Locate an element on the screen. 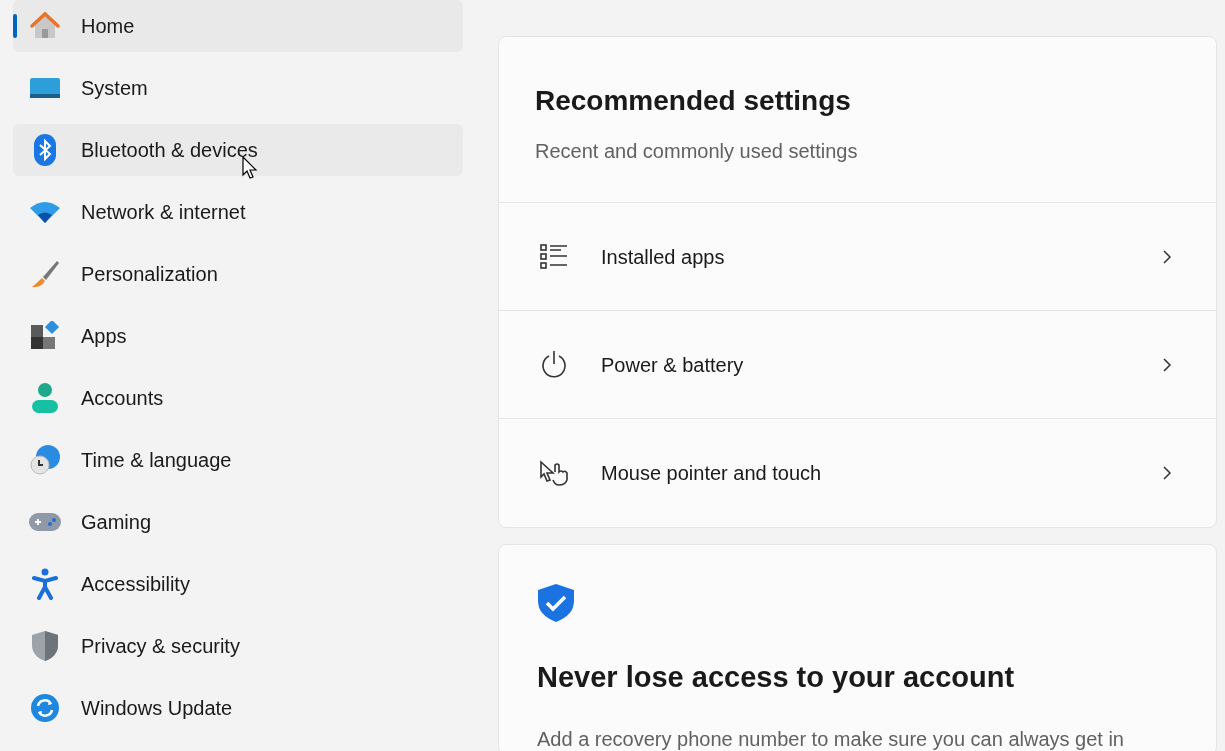 This screenshot has width=1225, height=751. sidebar-item: Bluetooth & devices is located at coordinates (238, 150).